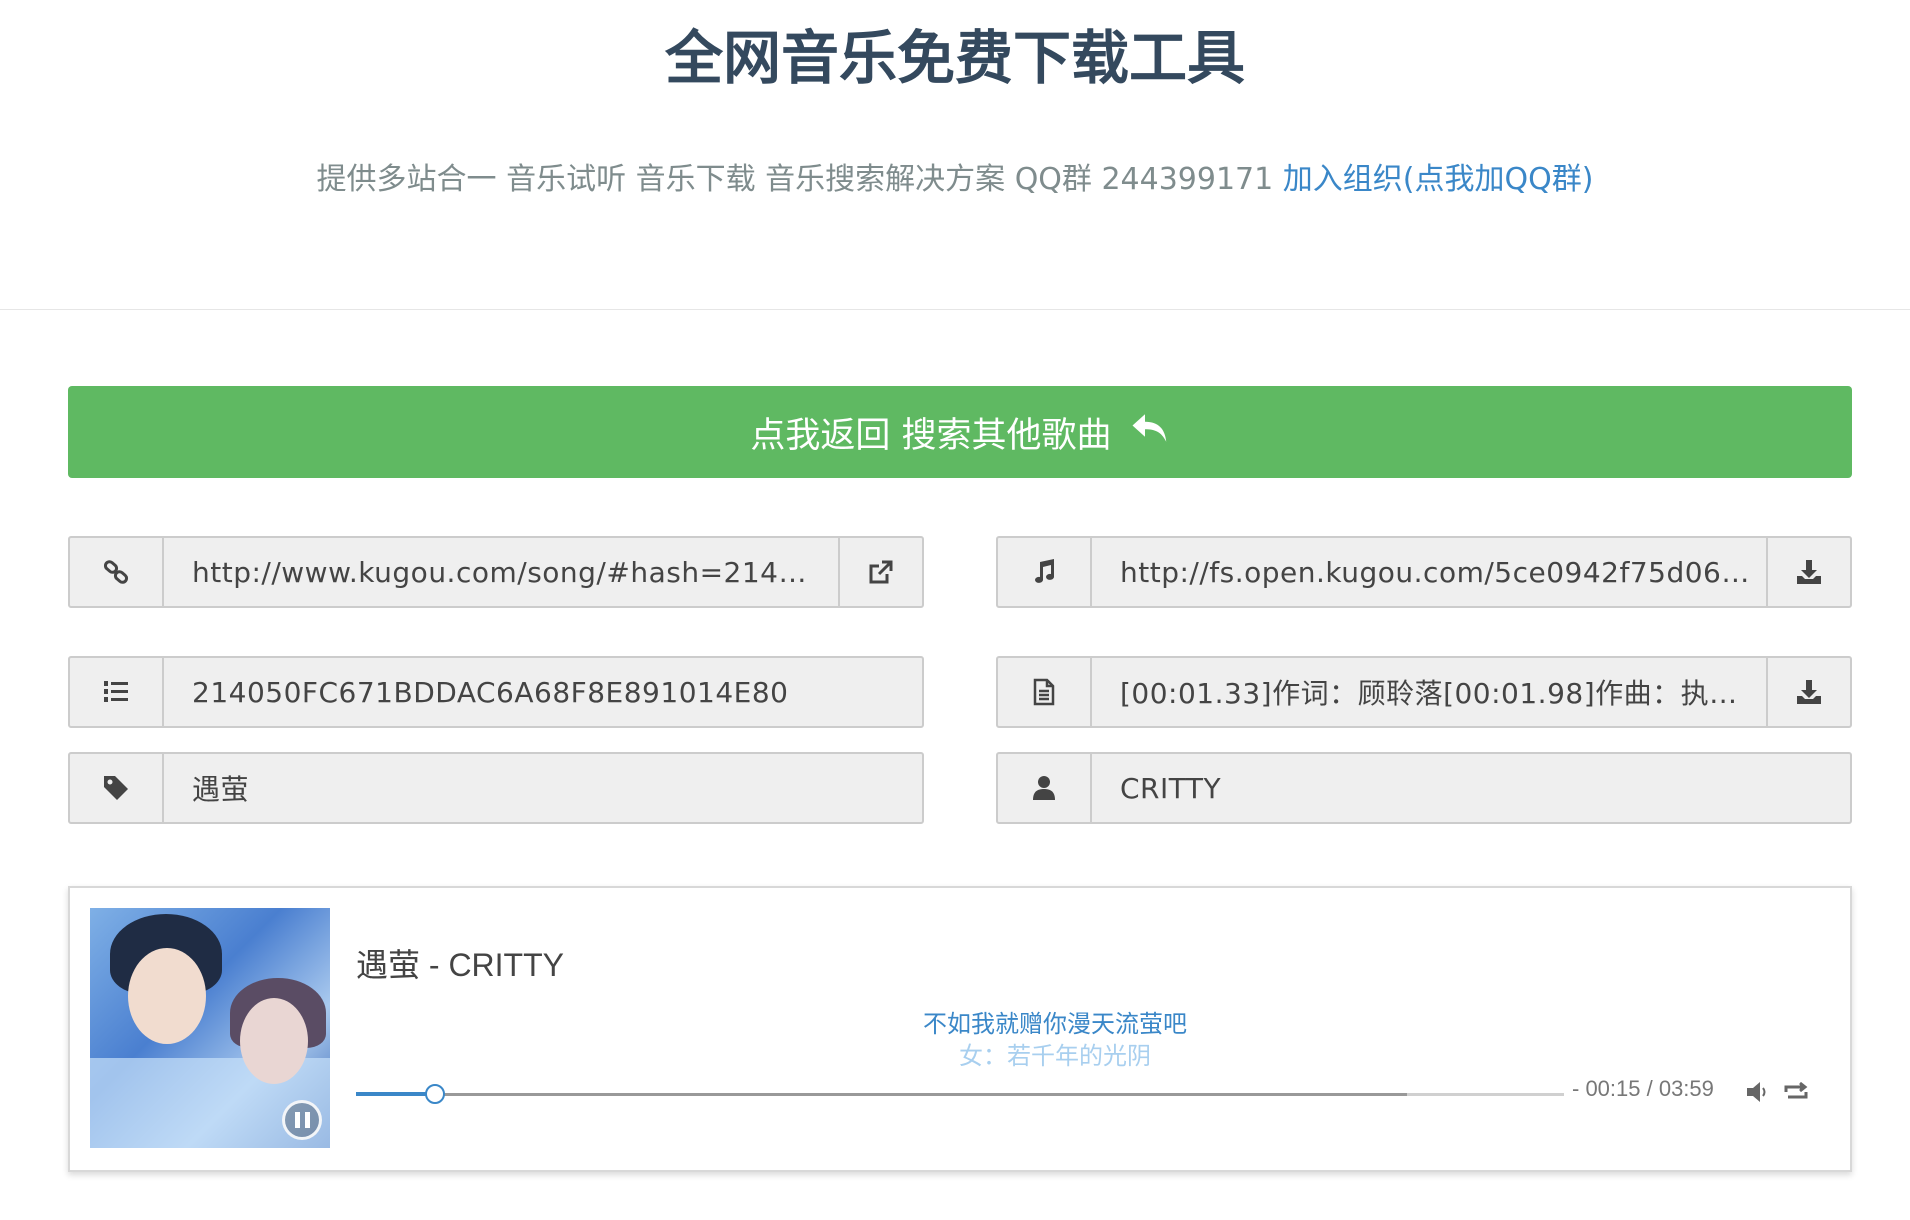  I want to click on external-link-icon, so click(881, 572).